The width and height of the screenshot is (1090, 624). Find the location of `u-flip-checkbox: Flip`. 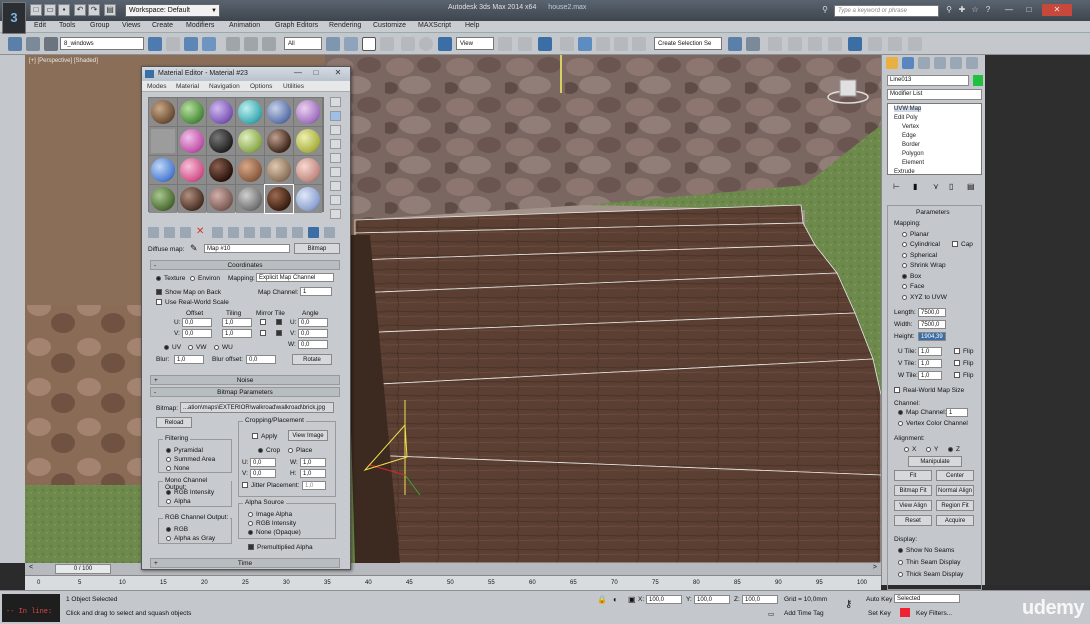

u-flip-checkbox: Flip is located at coordinates (963, 351).